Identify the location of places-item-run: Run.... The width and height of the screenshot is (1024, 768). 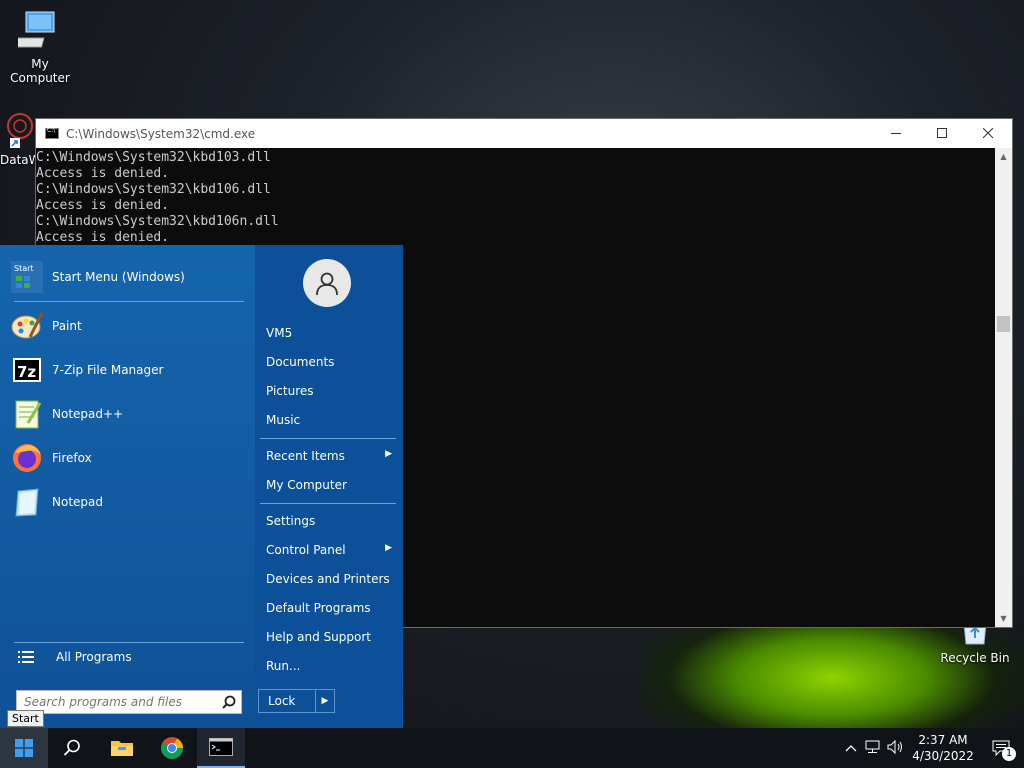
(329, 666).